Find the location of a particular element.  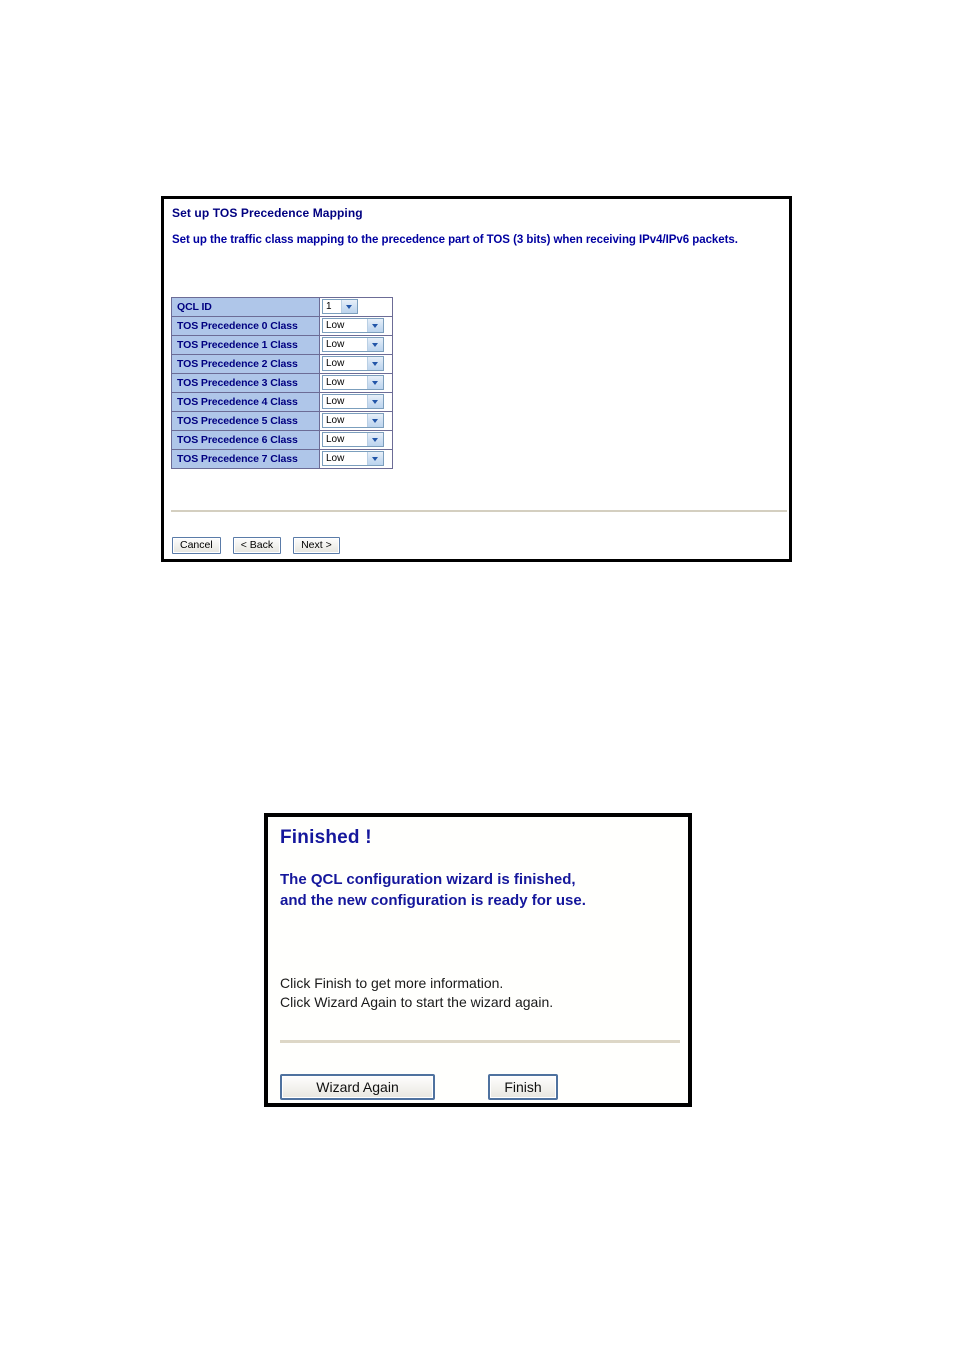

row-label-tos-precedence-6: TOS Precedence 6 Class is located at coordinates (245, 440).